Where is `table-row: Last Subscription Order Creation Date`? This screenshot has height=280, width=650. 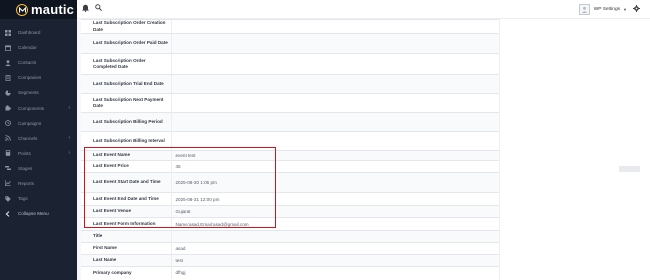
table-row: Last Subscription Order Creation Date is located at coordinates (290, 26).